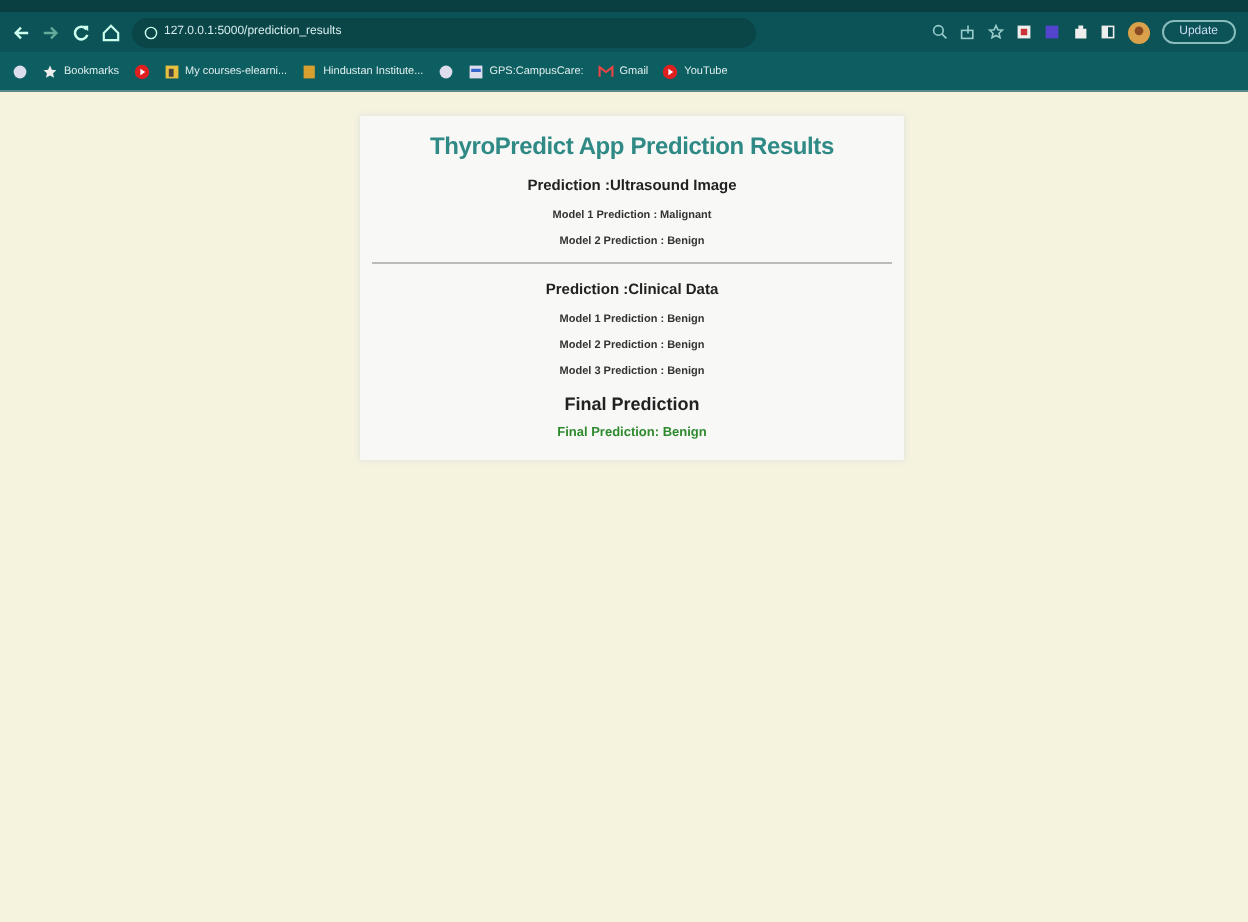 The image size is (1248, 922). Describe the element at coordinates (939, 32) in the screenshot. I see `zoom-icon` at that location.